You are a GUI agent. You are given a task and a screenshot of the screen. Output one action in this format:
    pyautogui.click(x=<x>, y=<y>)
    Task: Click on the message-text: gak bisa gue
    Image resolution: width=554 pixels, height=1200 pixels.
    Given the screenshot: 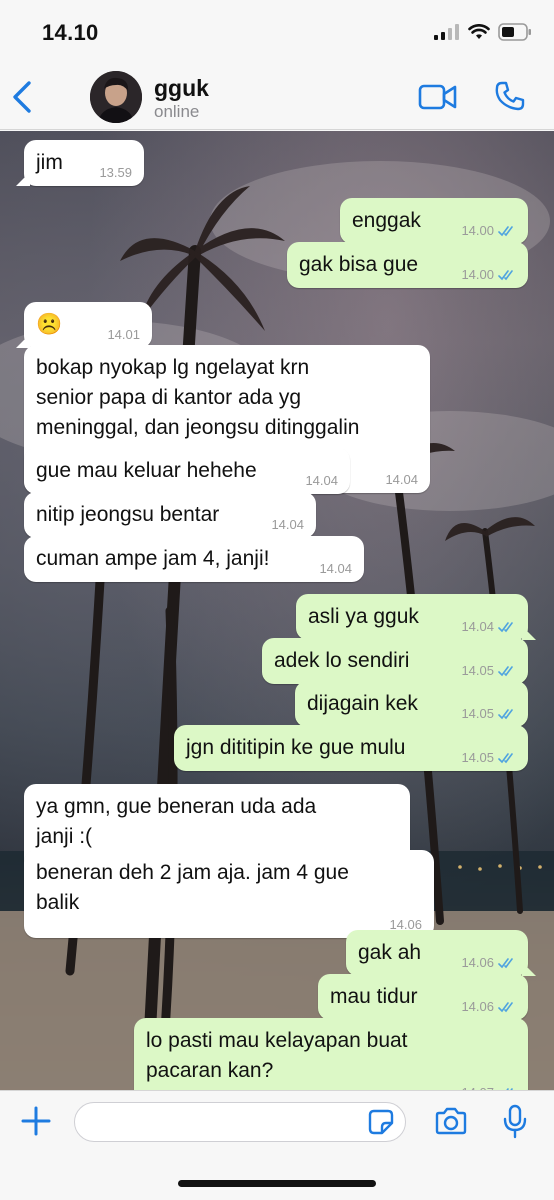 What is the action you would take?
    pyautogui.click(x=359, y=264)
    